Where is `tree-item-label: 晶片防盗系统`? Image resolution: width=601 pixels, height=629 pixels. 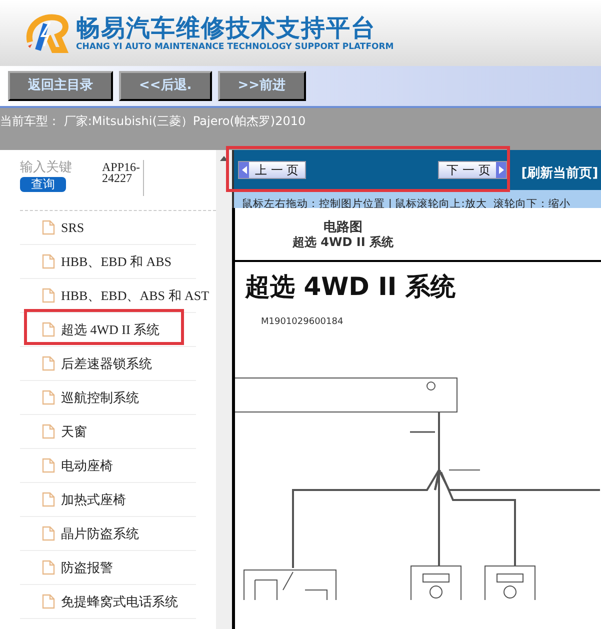
tree-item-label: 晶片防盗系统 is located at coordinates (100, 533).